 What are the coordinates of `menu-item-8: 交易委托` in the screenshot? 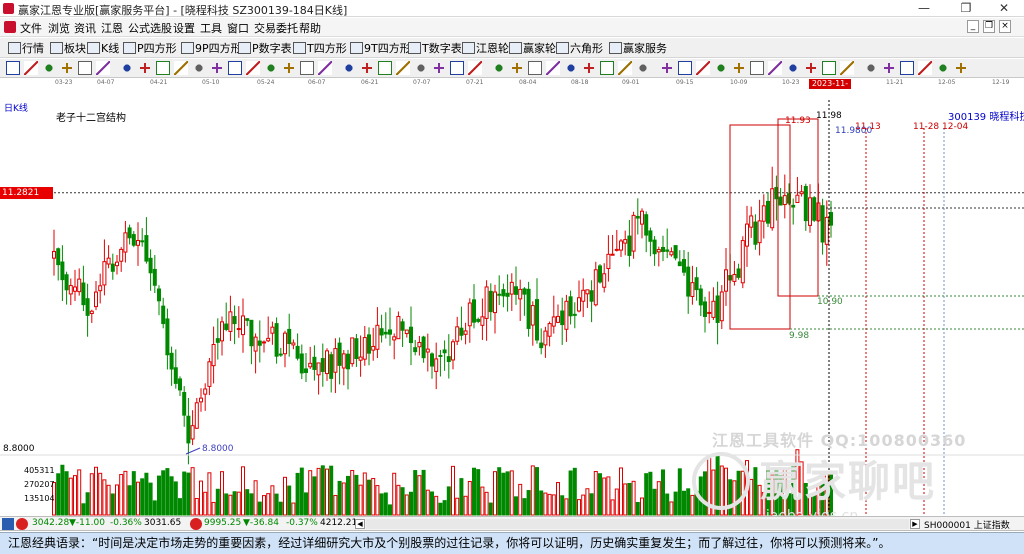 It's located at (276, 28).